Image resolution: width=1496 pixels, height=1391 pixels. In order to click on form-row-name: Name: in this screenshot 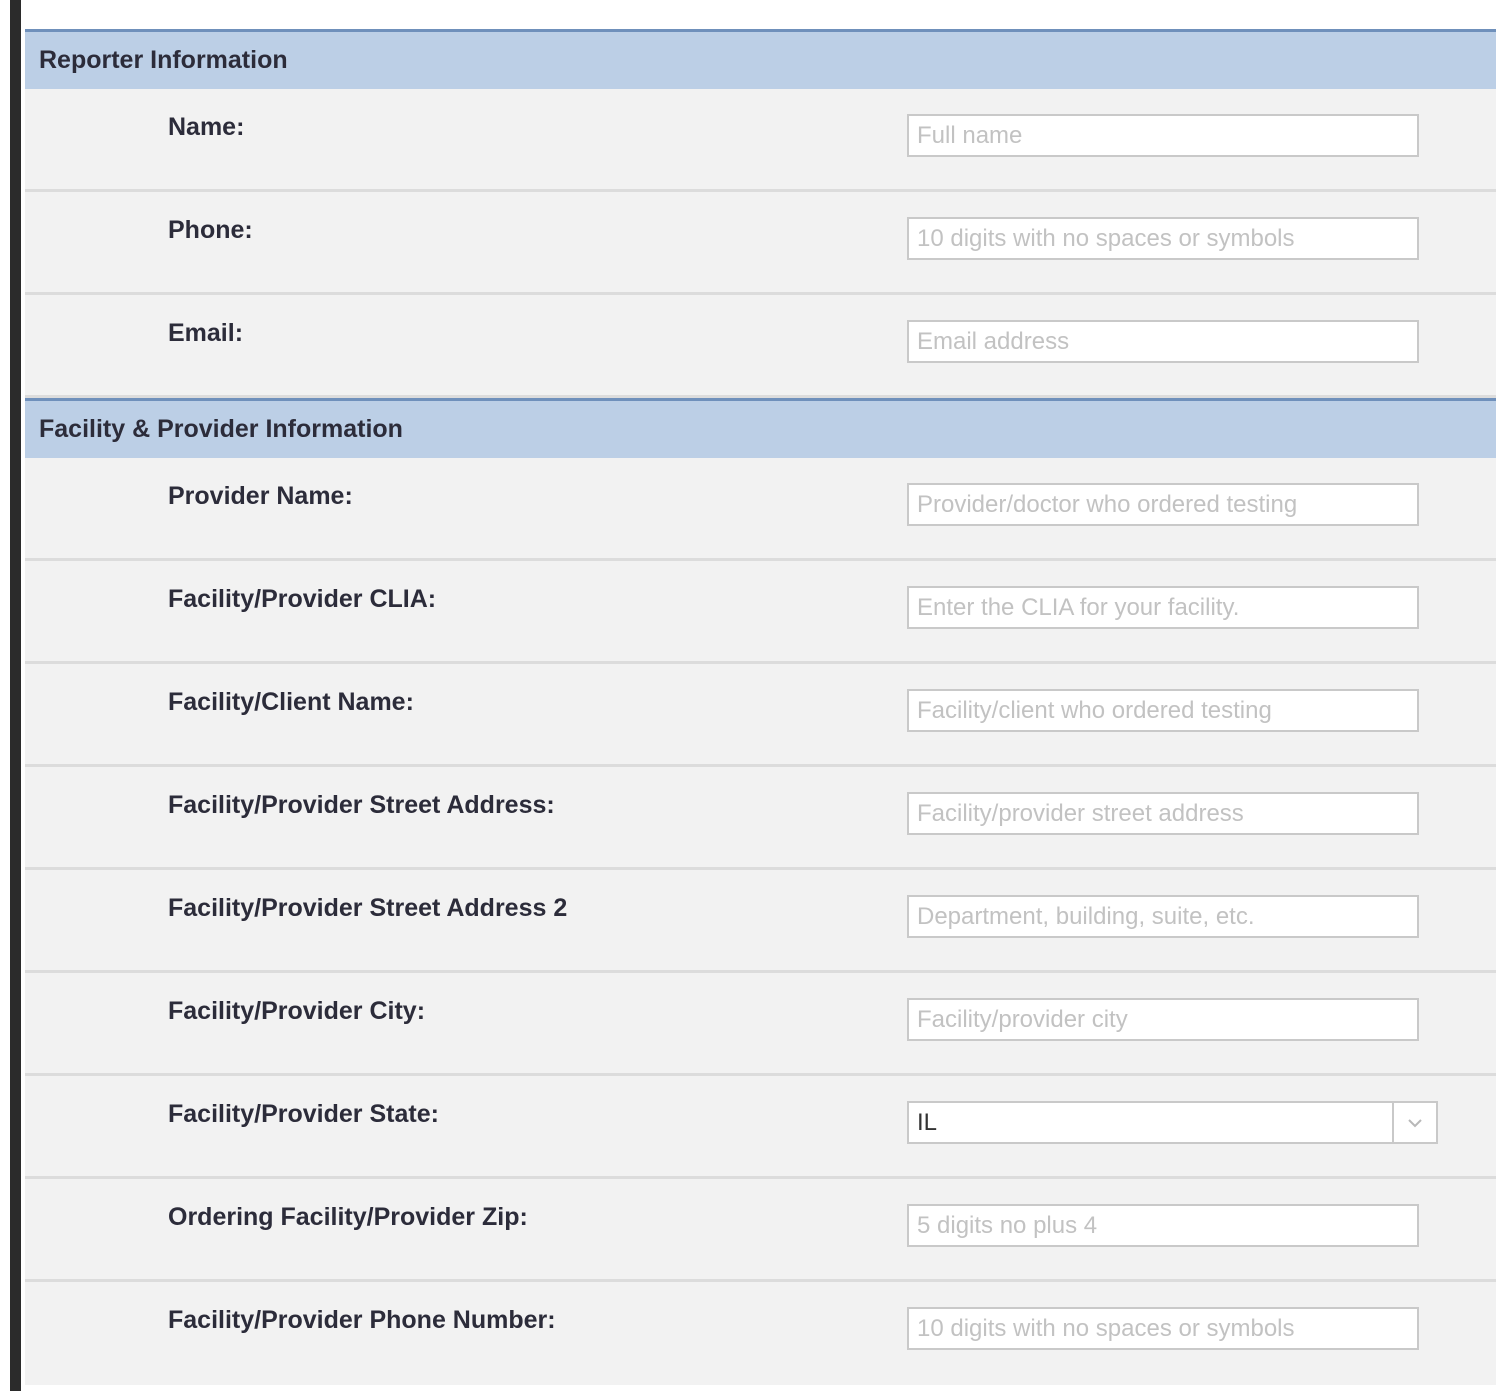, I will do `click(760, 140)`.